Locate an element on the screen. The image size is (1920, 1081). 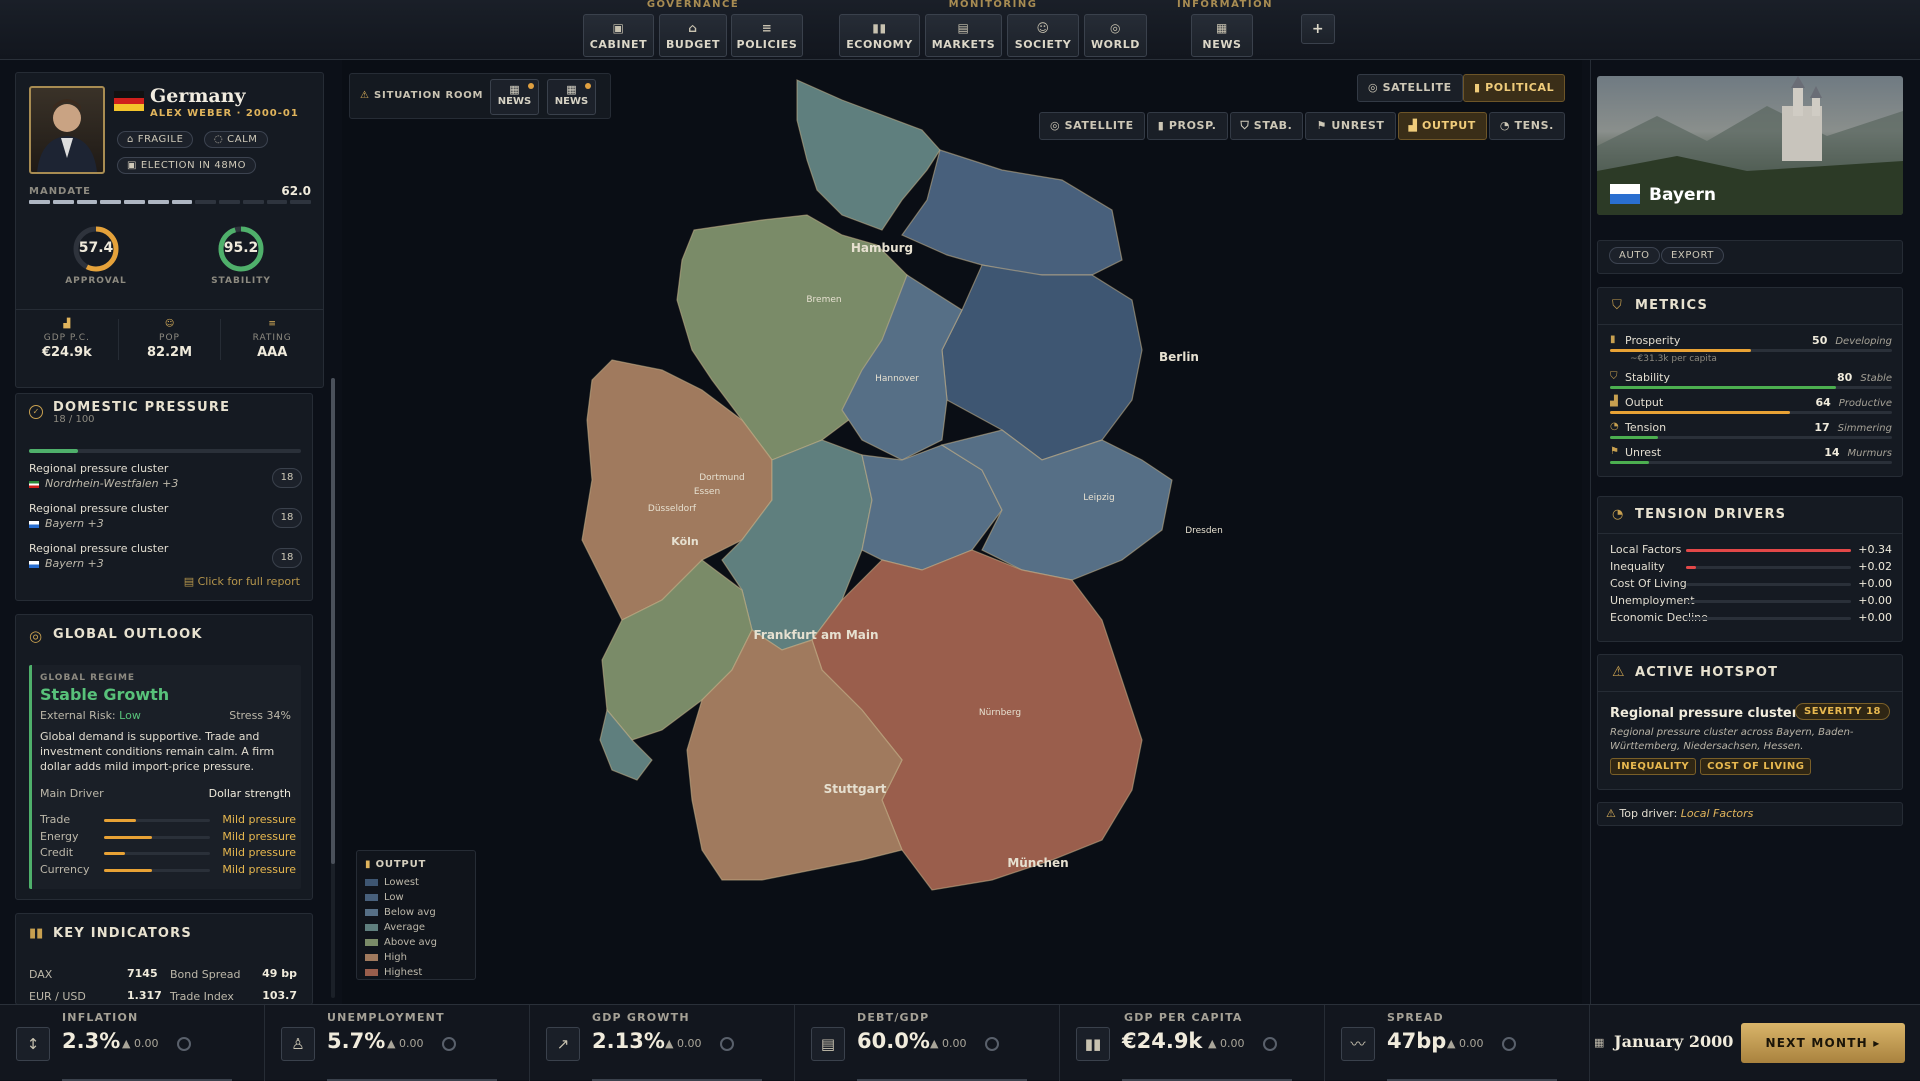
driver-label: Local Factors is located at coordinates (1646, 549).